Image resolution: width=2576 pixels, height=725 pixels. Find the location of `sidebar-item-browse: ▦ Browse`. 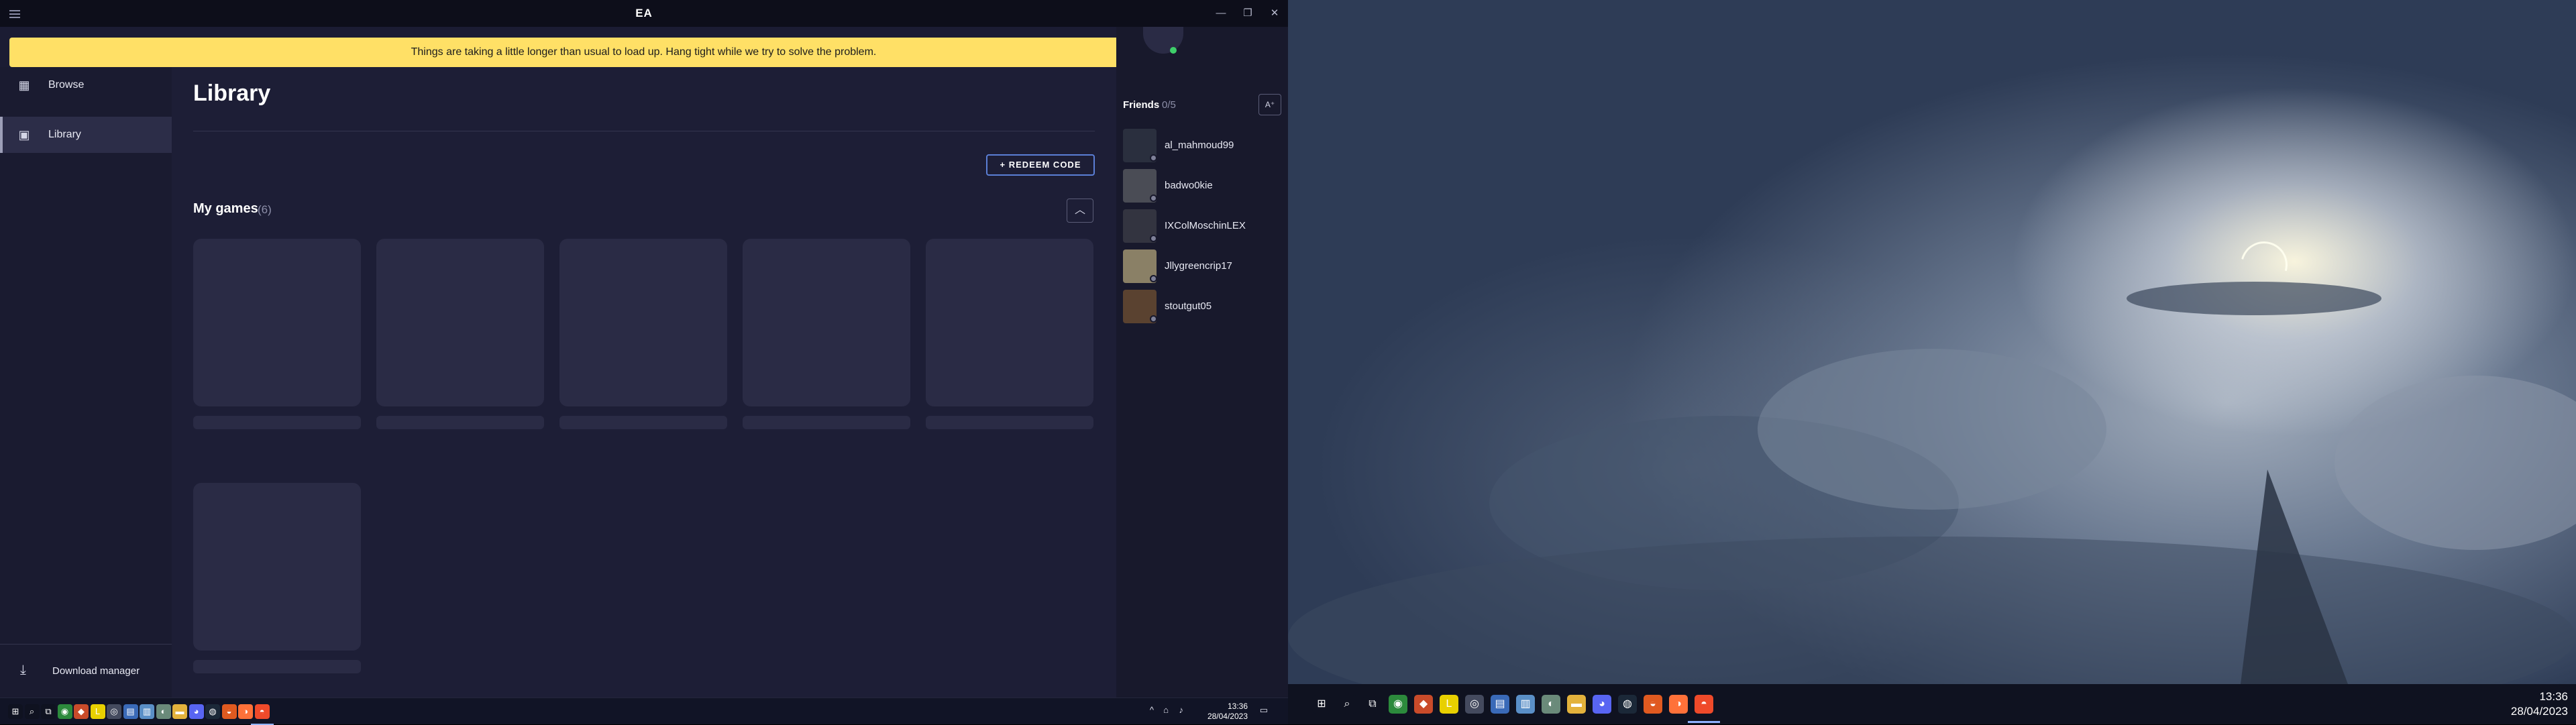

sidebar-item-browse: ▦ Browse is located at coordinates (86, 85).